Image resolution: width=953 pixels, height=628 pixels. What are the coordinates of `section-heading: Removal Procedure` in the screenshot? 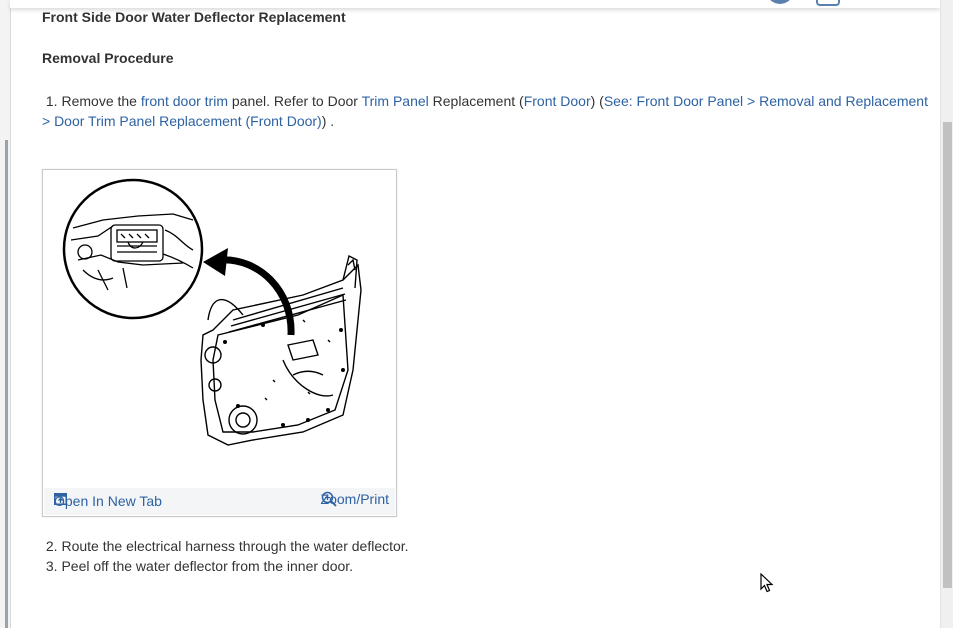 It's located at (108, 58).